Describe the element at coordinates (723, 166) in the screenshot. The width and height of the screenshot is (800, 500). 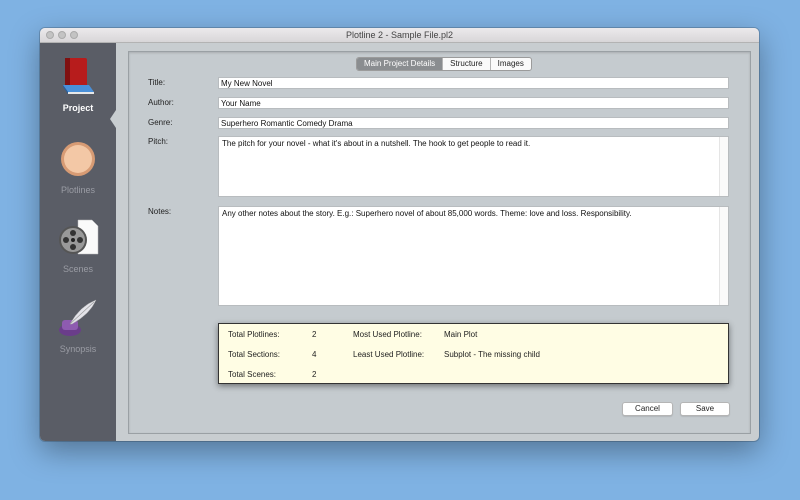
I see `pitch-scrollbar` at that location.